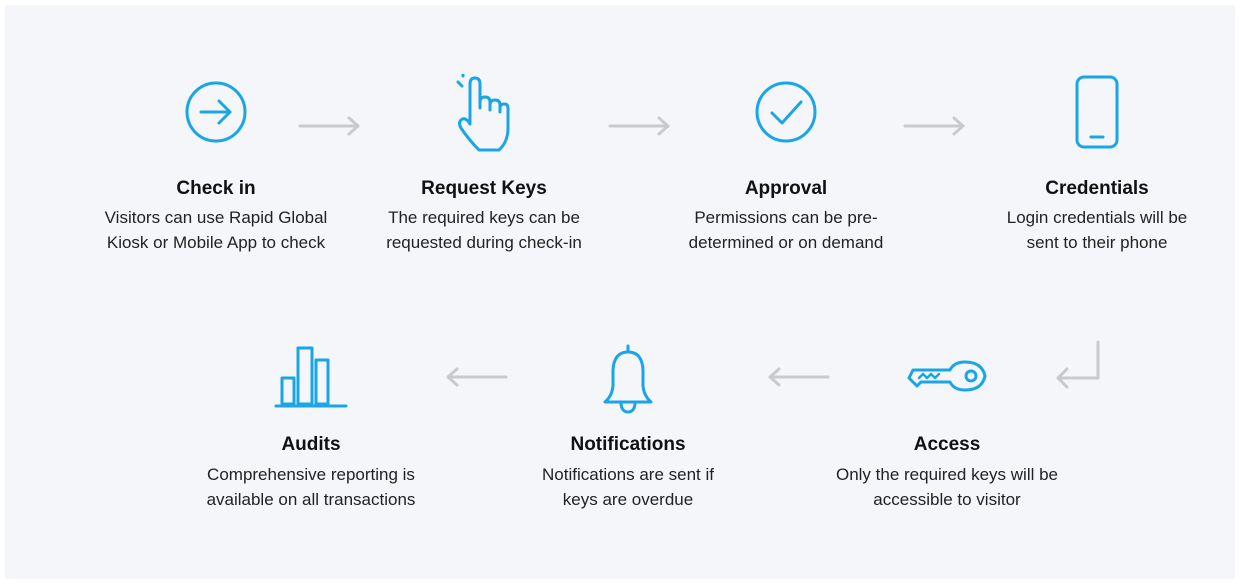  What do you see at coordinates (628, 474) in the screenshot?
I see `step-description-line: Notifications are sent if` at bounding box center [628, 474].